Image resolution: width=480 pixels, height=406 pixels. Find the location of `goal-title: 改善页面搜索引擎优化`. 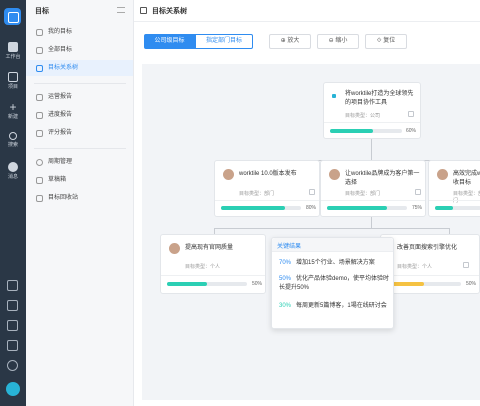

goal-title: 改善页面搜索引擎优化 is located at coordinates (427, 248).